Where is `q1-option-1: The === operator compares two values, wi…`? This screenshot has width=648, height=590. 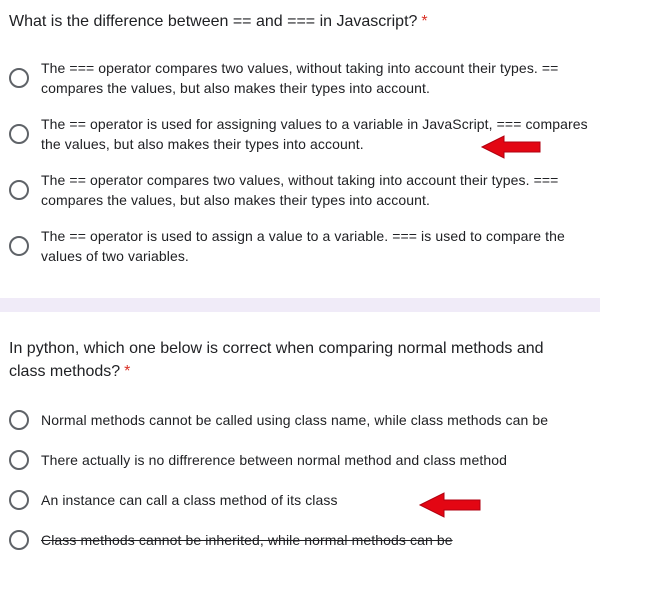 q1-option-1: The === operator compares two values, wi… is located at coordinates (300, 80).